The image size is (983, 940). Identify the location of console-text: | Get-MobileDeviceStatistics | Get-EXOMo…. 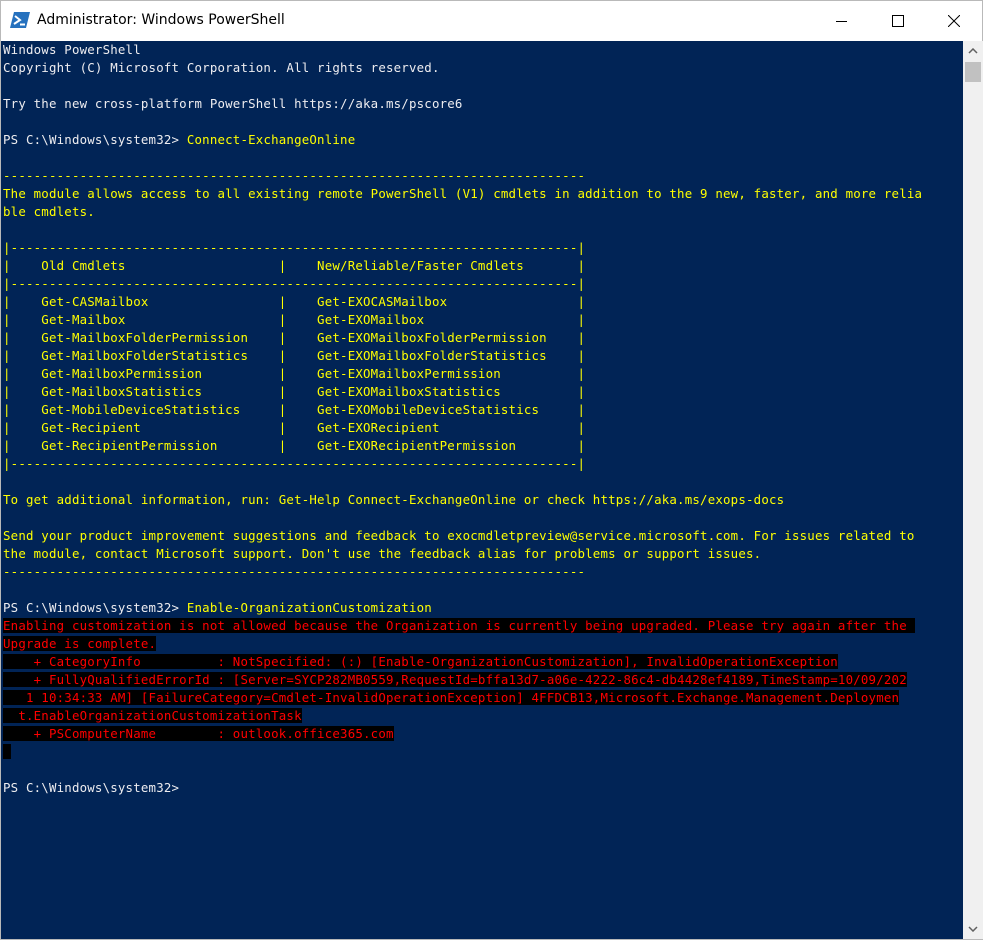
(294, 409).